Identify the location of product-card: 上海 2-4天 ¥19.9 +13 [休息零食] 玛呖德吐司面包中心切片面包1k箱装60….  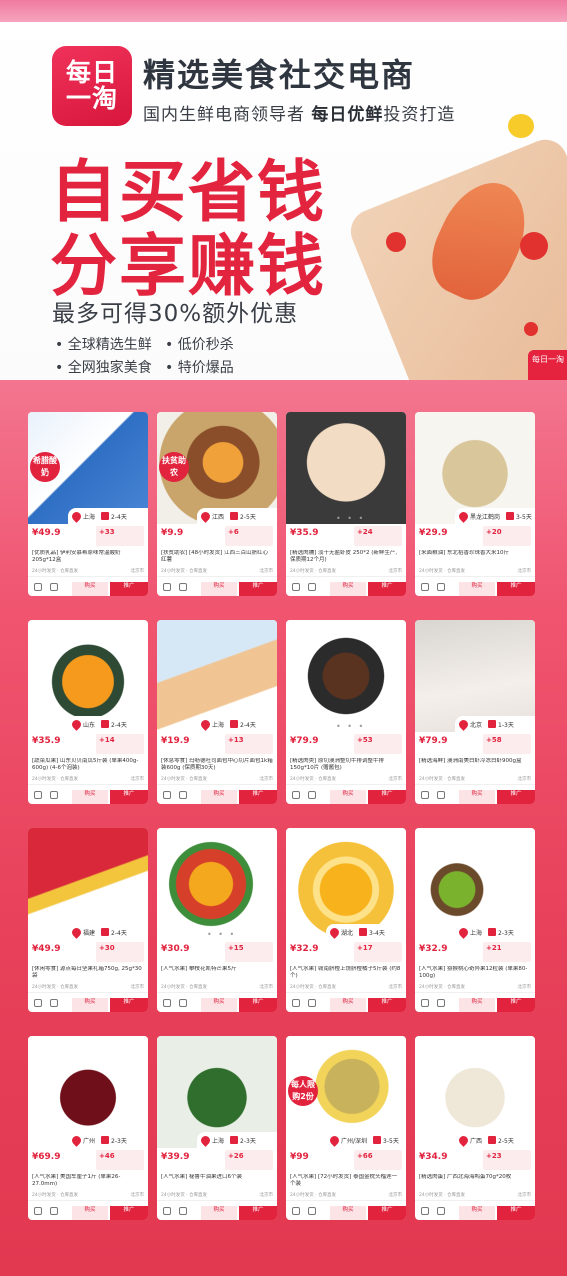
(217, 712).